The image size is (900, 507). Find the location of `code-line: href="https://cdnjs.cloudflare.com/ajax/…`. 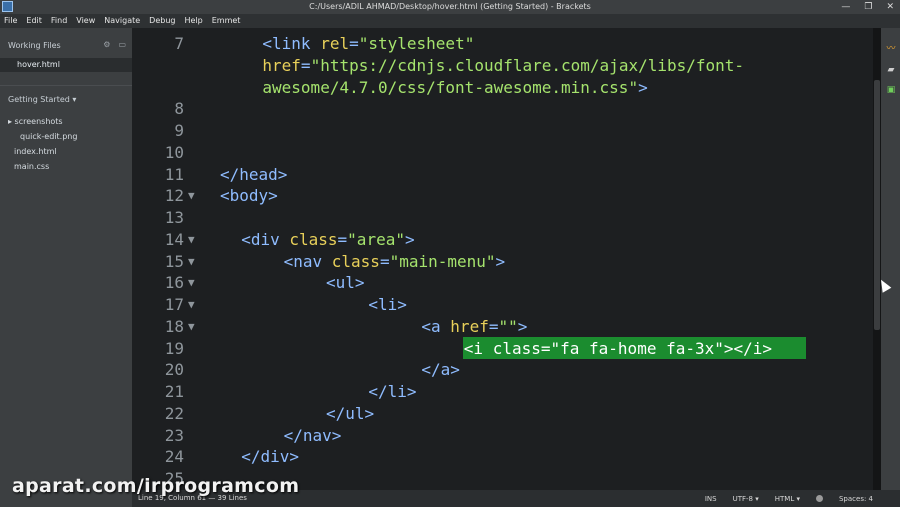

code-line: href="https://cdnjs.cloudflare.com/ajax/… is located at coordinates (502, 66).